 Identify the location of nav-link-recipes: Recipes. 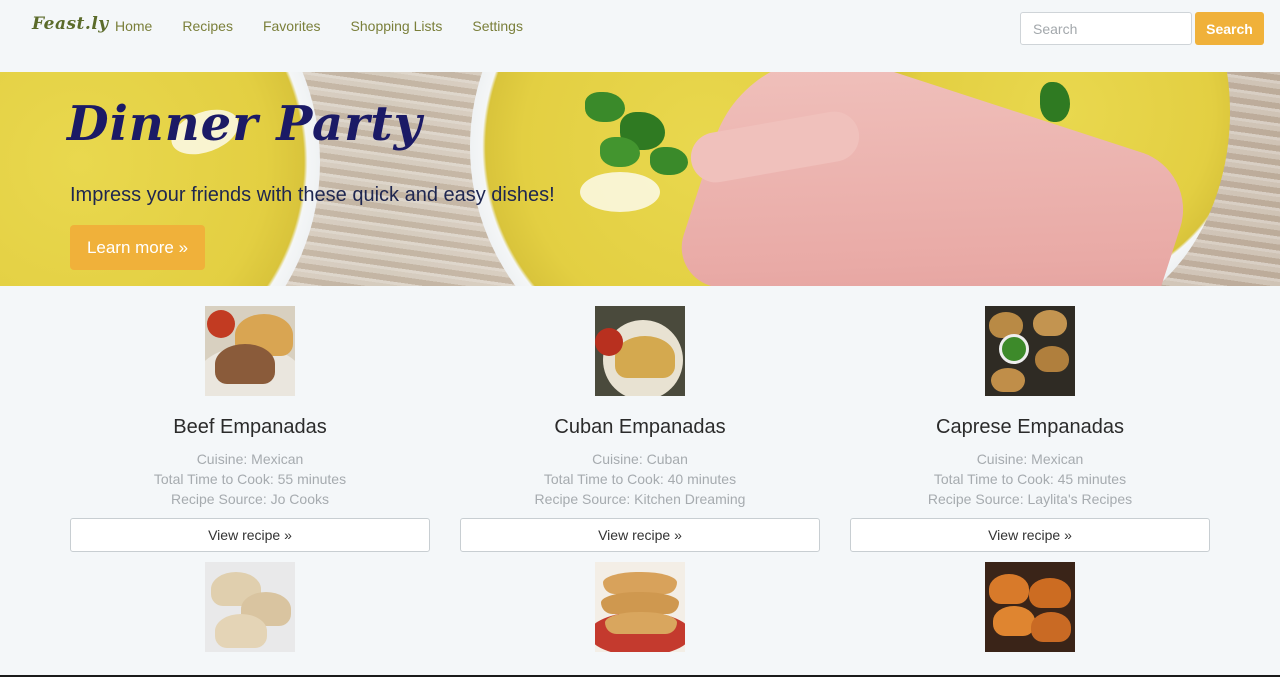
(207, 26).